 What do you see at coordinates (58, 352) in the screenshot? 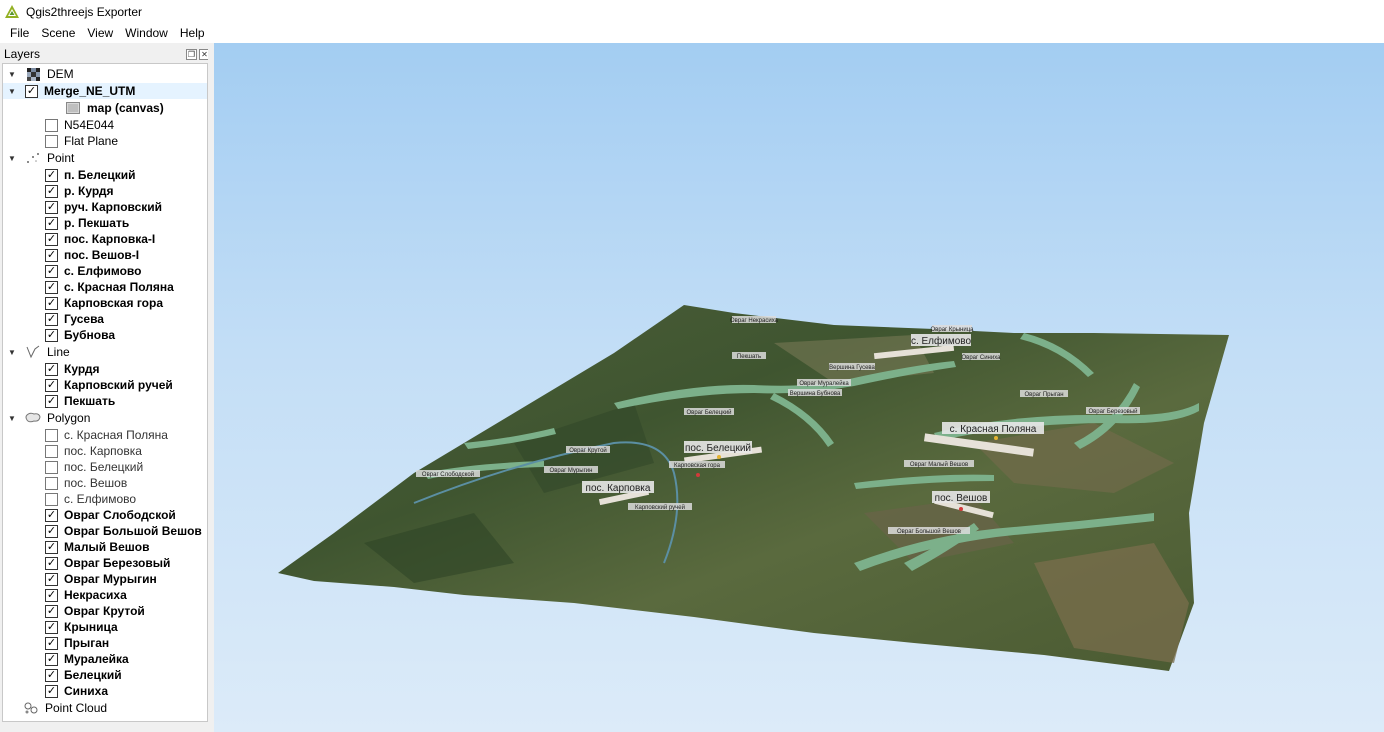
I see `group-label: Line` at bounding box center [58, 352].